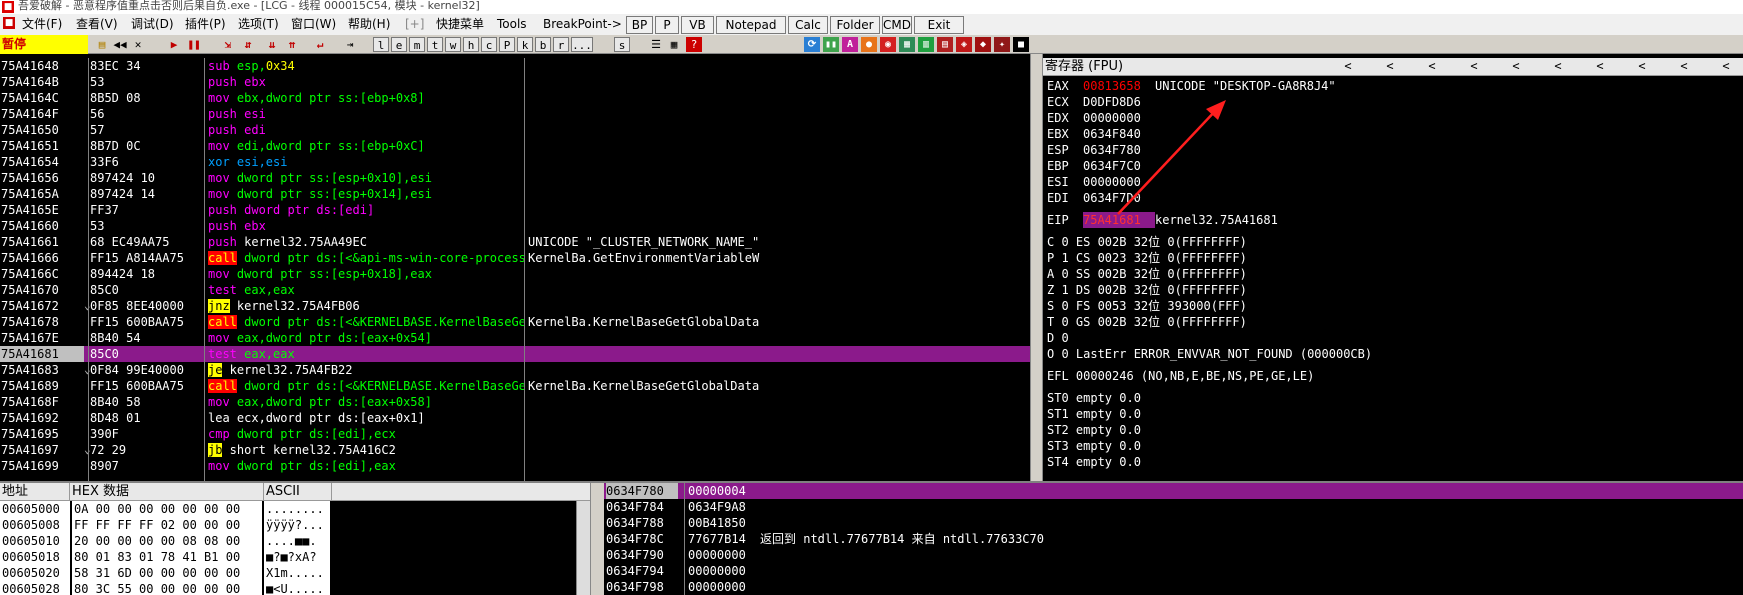 The width and height of the screenshot is (1743, 595). Describe the element at coordinates (1094, 446) in the screenshot. I see `fpu-row: ST3 empty 0.0` at that location.